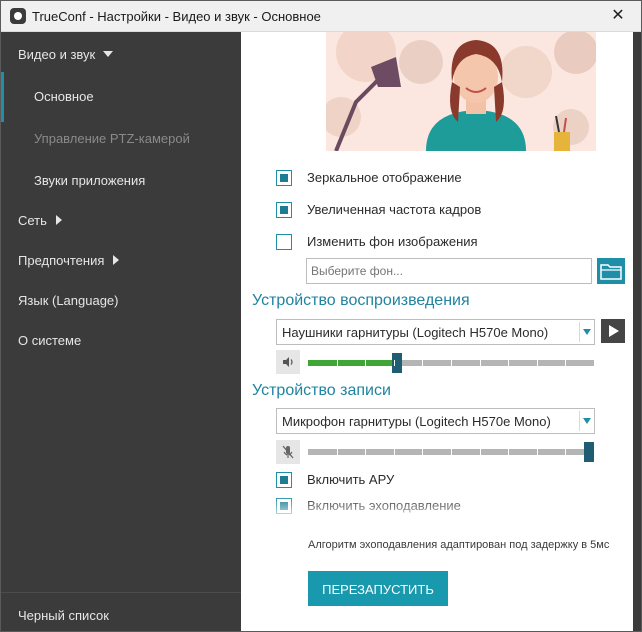 The width and height of the screenshot is (642, 632). I want to click on recording-device-heading: Устройство записи, so click(321, 390).